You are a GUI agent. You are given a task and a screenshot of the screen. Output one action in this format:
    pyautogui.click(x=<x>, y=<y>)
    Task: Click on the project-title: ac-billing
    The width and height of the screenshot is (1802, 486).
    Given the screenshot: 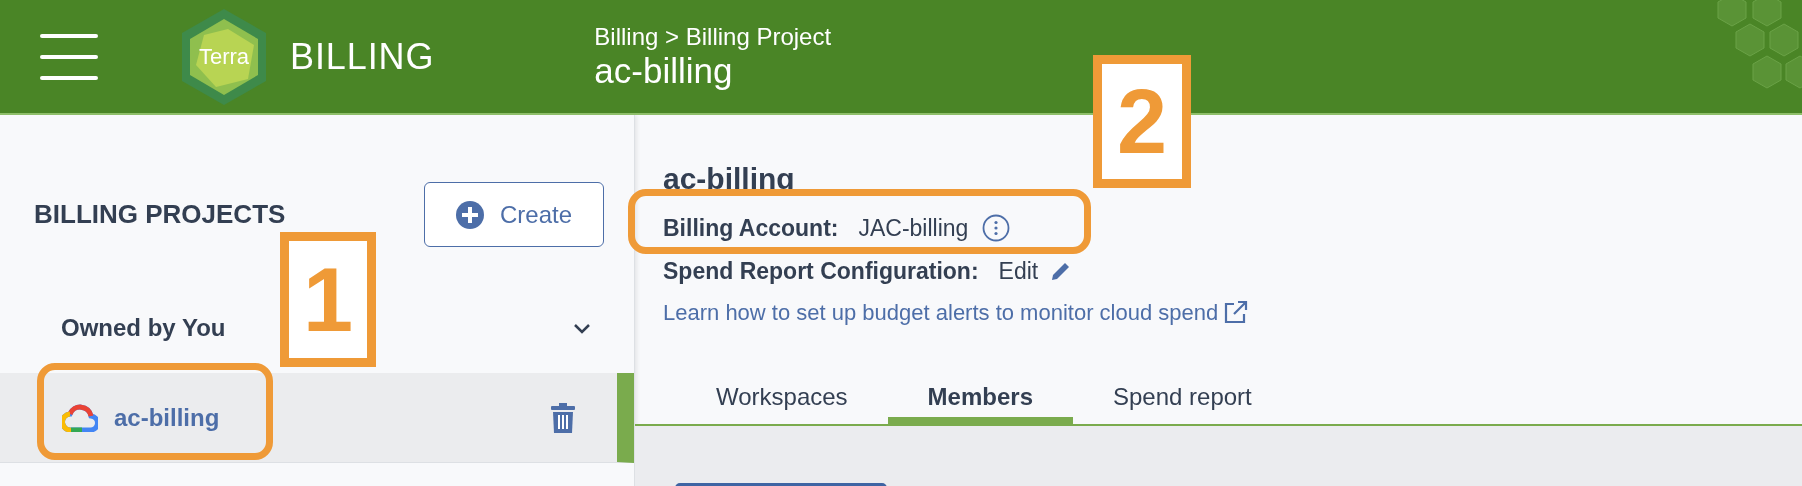 What is the action you would take?
    pyautogui.click(x=729, y=179)
    